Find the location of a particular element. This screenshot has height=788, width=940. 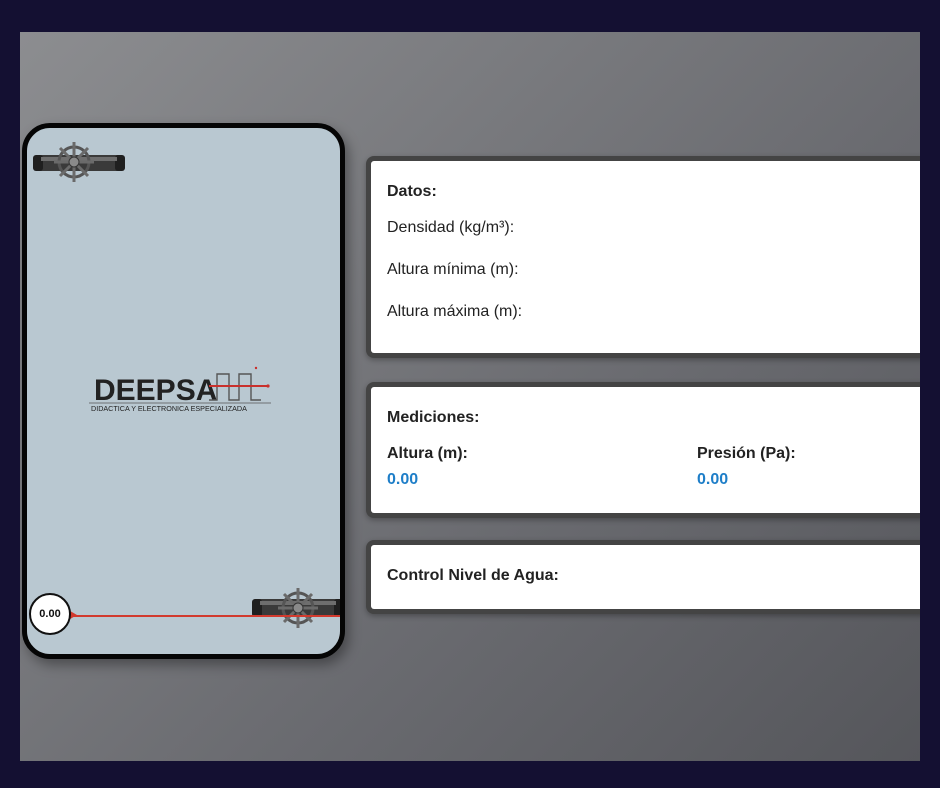

water-level-line is located at coordinates (205, 616).